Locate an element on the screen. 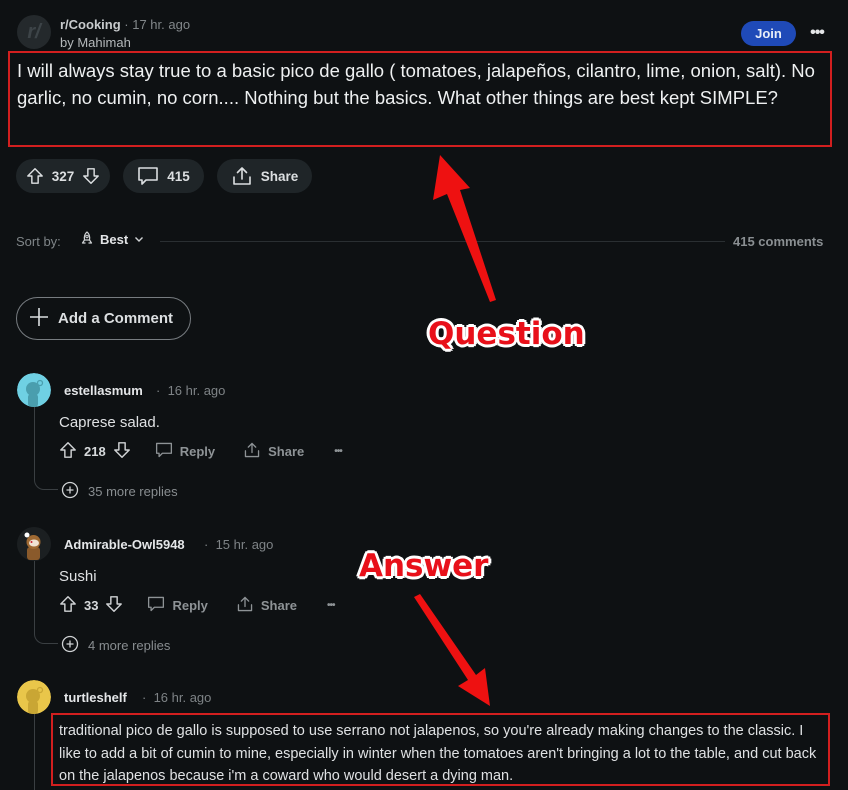 The height and width of the screenshot is (790, 848). answer-arrow-icon is located at coordinates (452, 650).